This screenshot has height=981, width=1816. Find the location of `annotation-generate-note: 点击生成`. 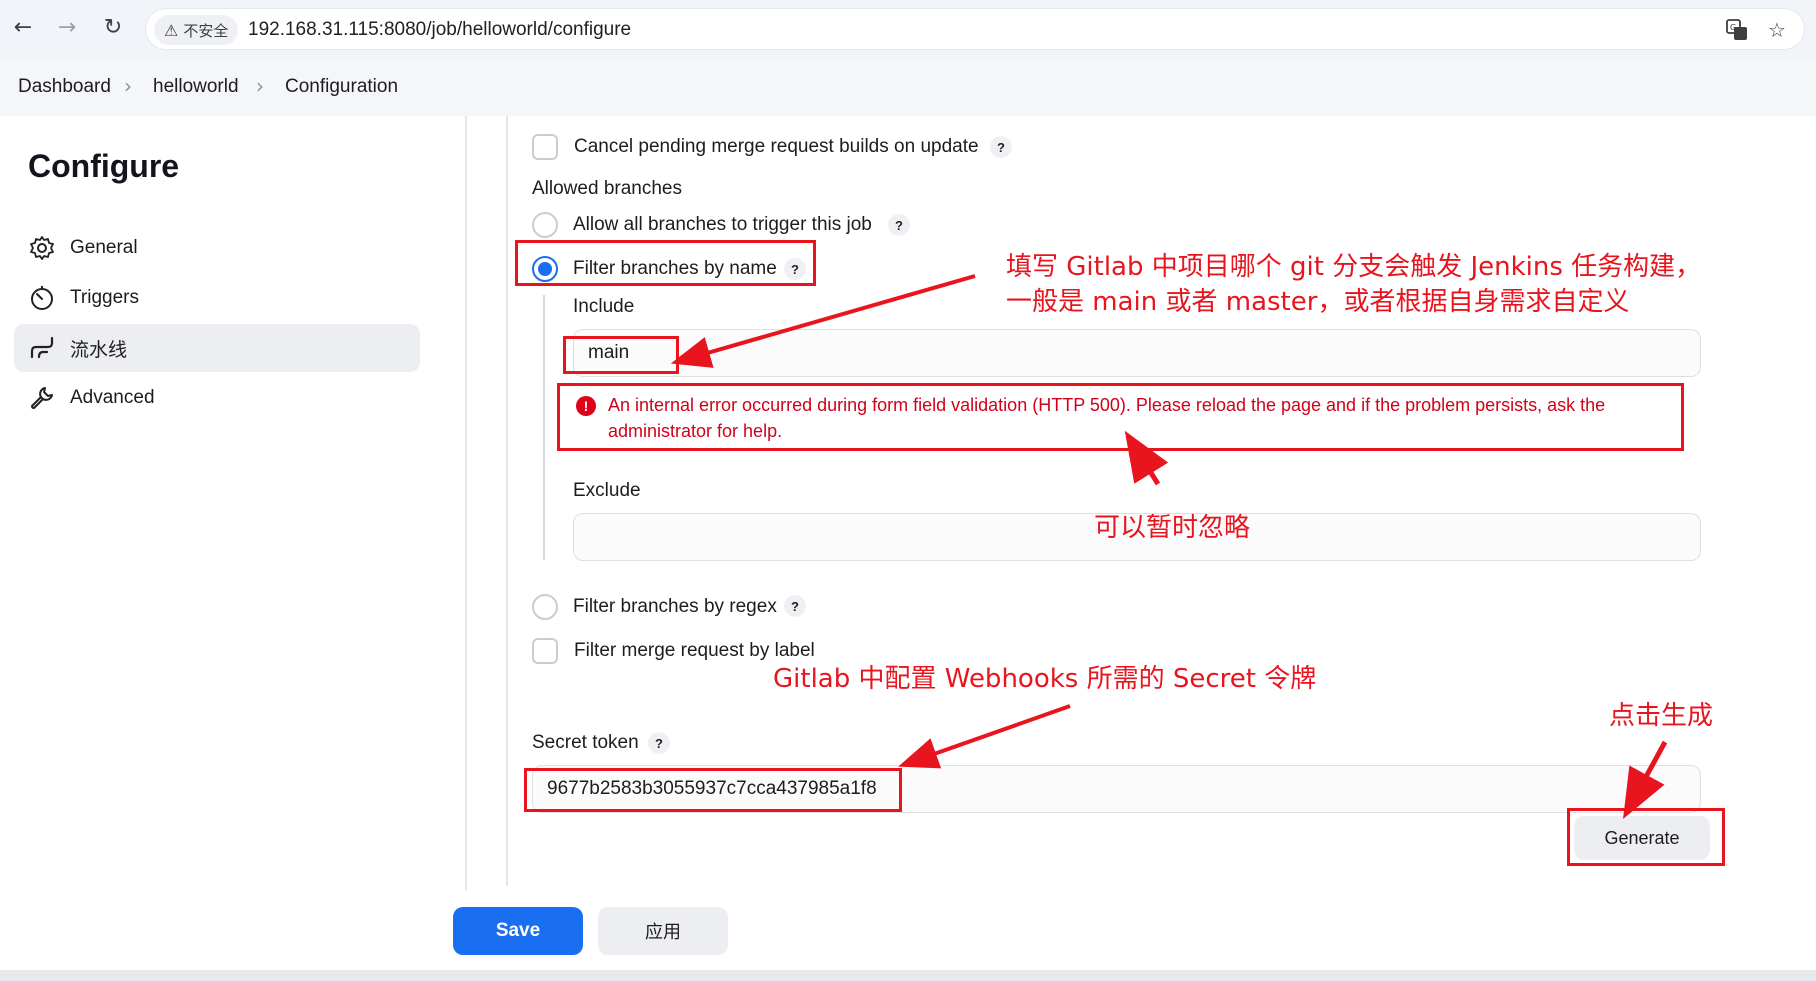

annotation-generate-note: 点击生成 is located at coordinates (1661, 716).